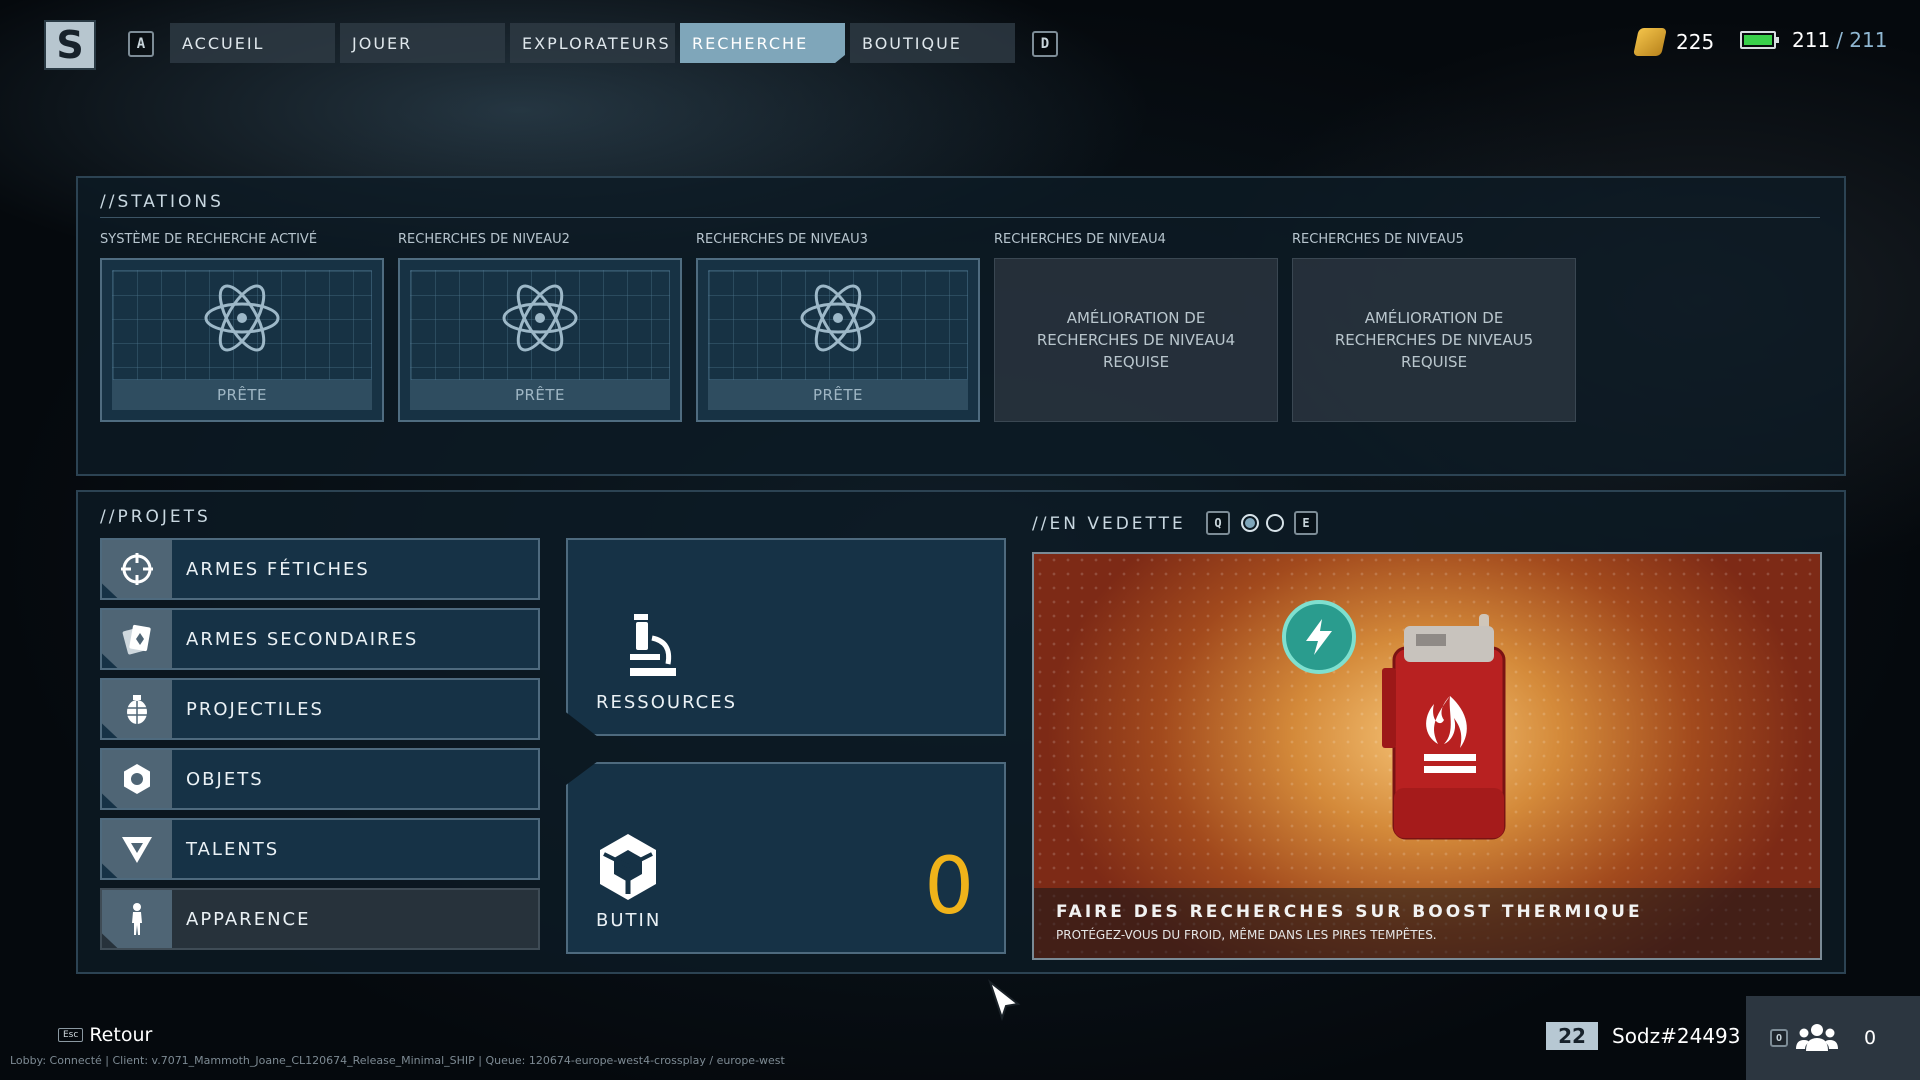  What do you see at coordinates (278, 569) in the screenshot?
I see `project-label: ARMES FÉTICHES` at bounding box center [278, 569].